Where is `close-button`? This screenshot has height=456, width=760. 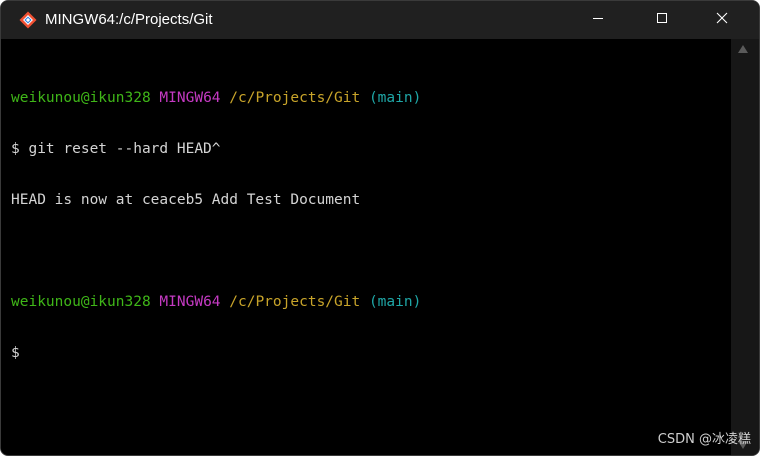
close-button is located at coordinates (722, 20).